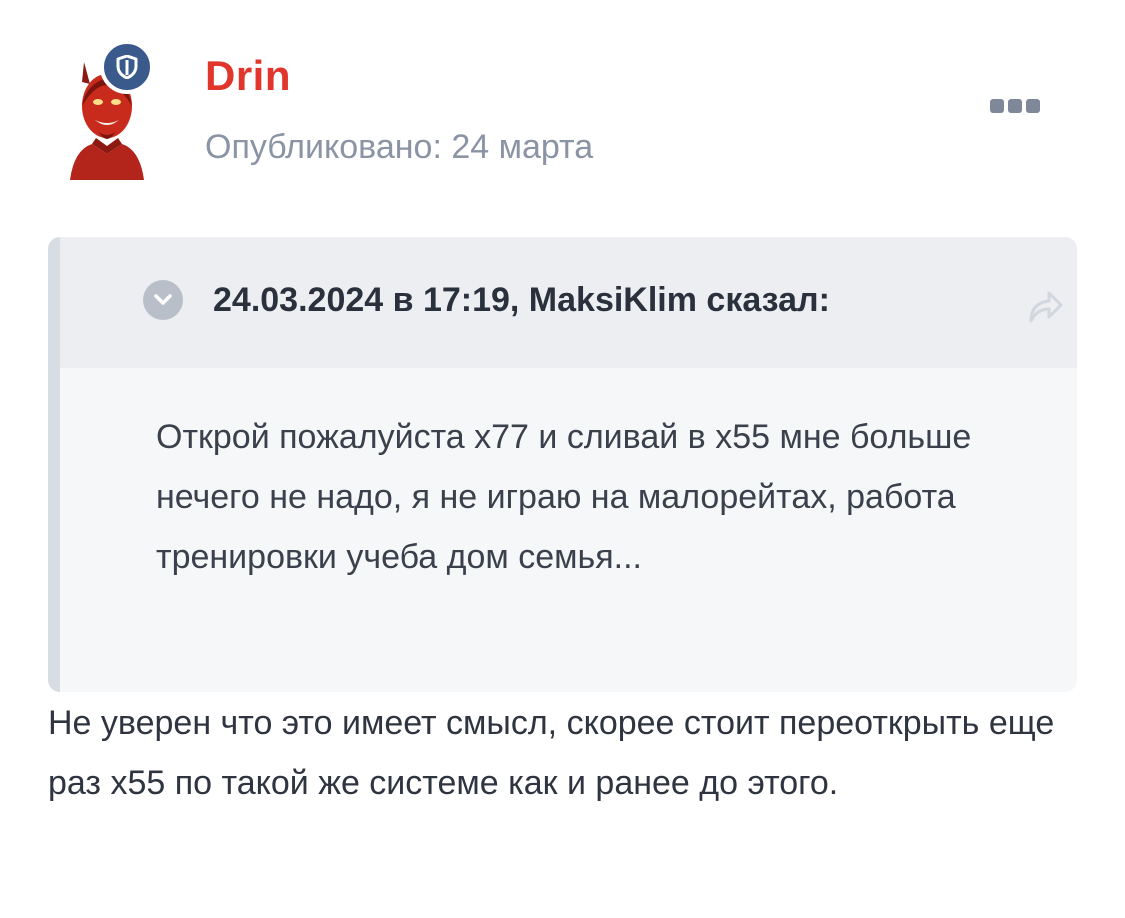 This screenshot has width=1125, height=918. I want to click on quote-attribution: 24.03.2024 в 17:19, MaksiKlim сказал:, so click(521, 300).